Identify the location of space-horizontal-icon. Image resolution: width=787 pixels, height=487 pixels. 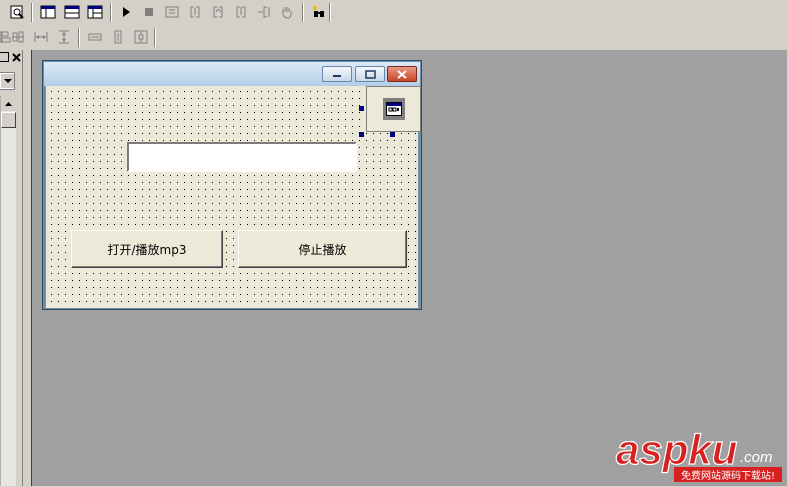
(41, 37).